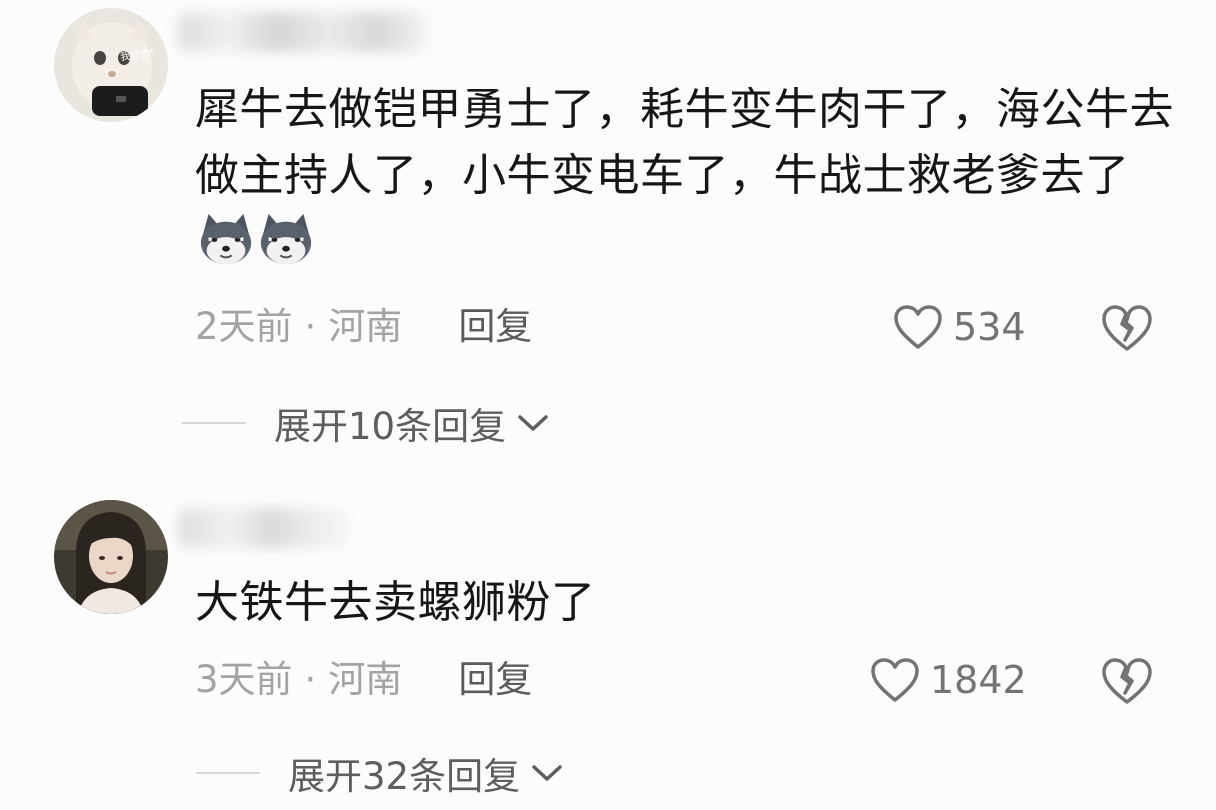 Image resolution: width=1216 pixels, height=810 pixels. I want to click on expand-replies-label: 展开10条回复, so click(390, 426).